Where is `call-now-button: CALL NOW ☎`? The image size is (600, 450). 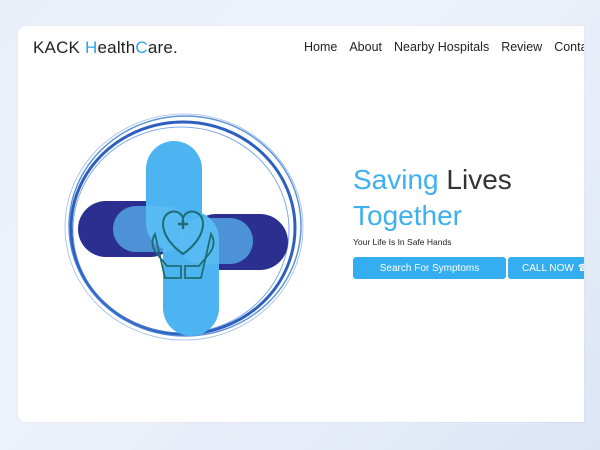
call-now-button: CALL NOW ☎ is located at coordinates (546, 268).